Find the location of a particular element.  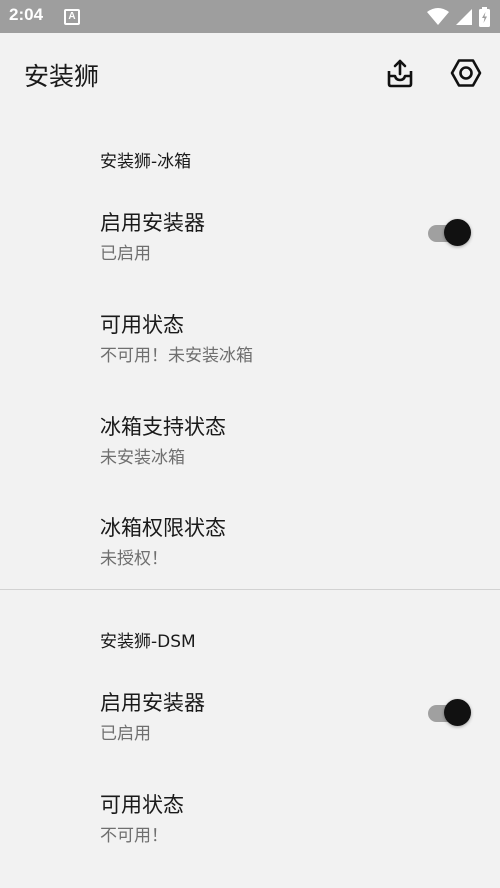

section-header-dsm: 安装狮-DSM is located at coordinates (148, 642).